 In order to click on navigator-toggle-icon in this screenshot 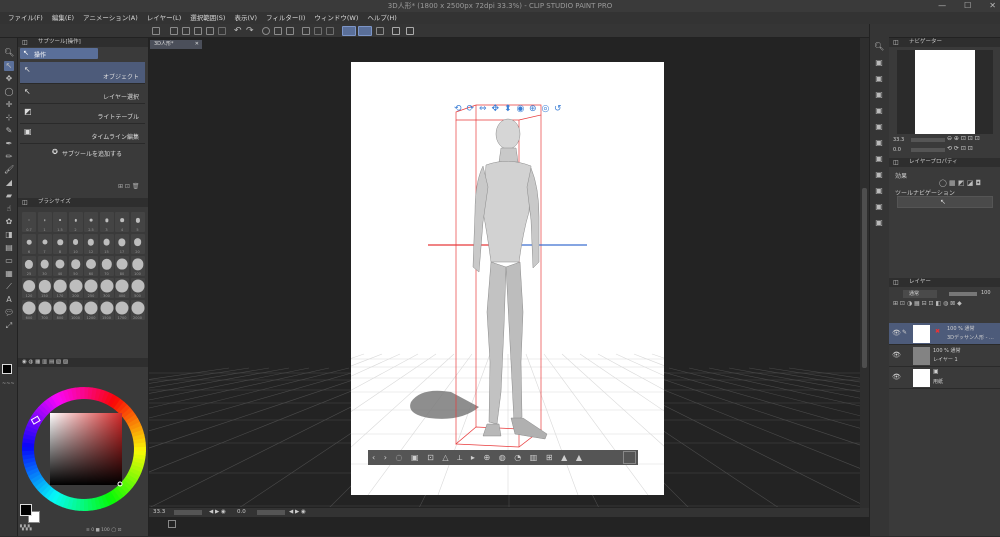, I will do `click(172, 524)`.